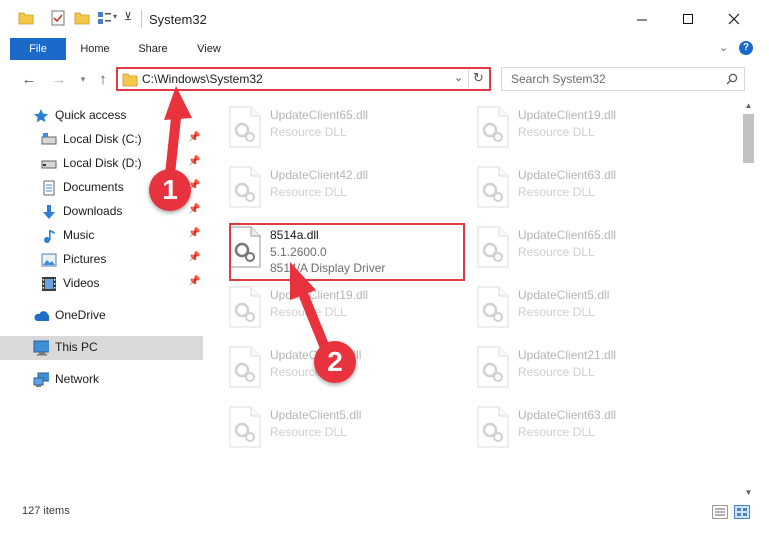 The width and height of the screenshot is (769, 540). What do you see at coordinates (83, 79) in the screenshot?
I see `recent-locations-icon: ▾` at bounding box center [83, 79].